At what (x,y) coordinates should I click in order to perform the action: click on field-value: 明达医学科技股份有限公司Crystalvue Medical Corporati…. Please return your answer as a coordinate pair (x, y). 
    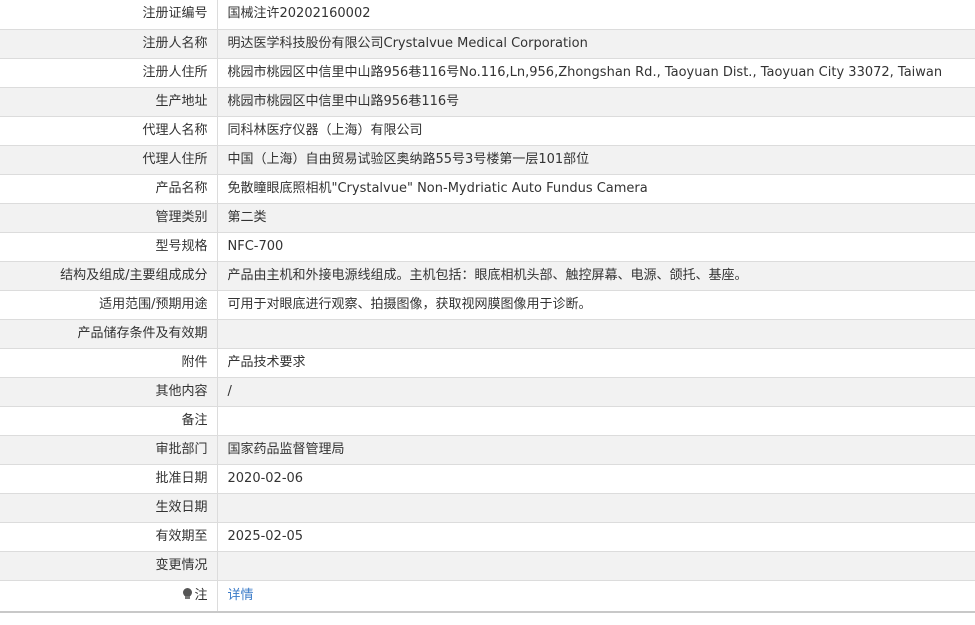
    Looking at the image, I should click on (596, 44).